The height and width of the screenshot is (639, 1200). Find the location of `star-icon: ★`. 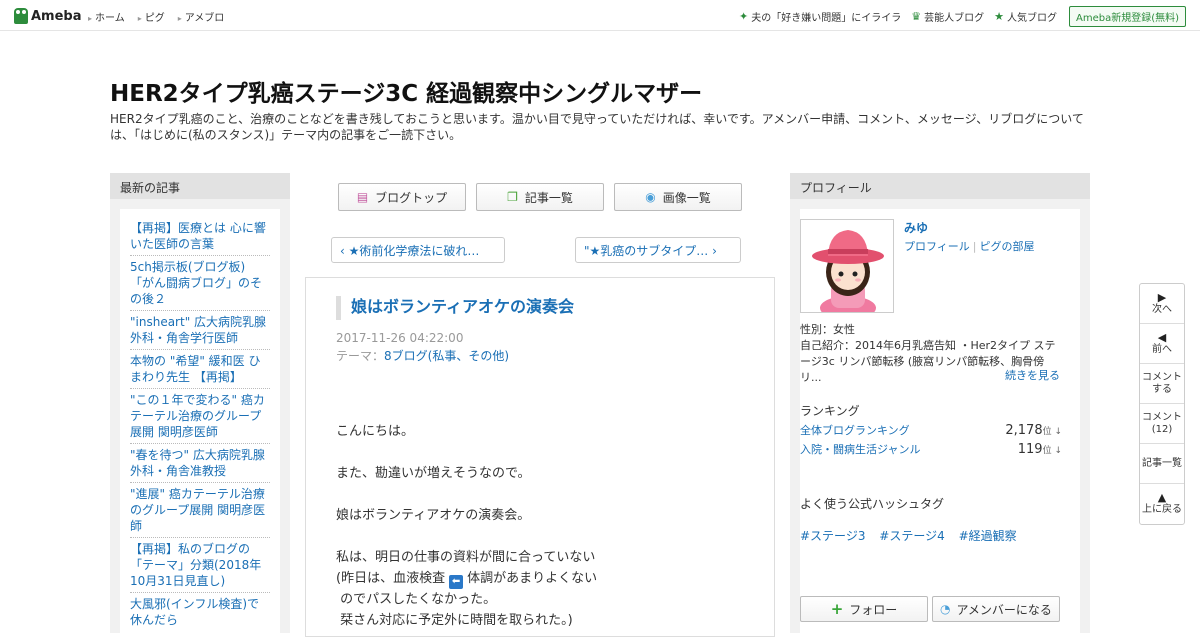

star-icon: ★ is located at coordinates (999, 16).